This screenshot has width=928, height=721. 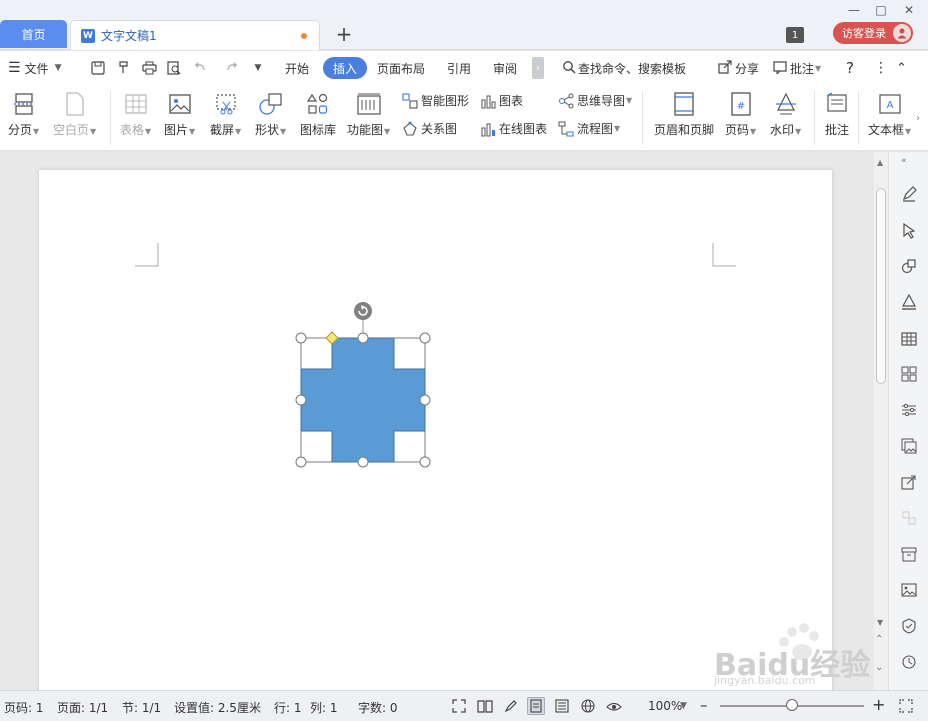 I want to click on vertical-scrollbar: ▲ ▼ ⌃ ⌄, so click(x=881, y=421).